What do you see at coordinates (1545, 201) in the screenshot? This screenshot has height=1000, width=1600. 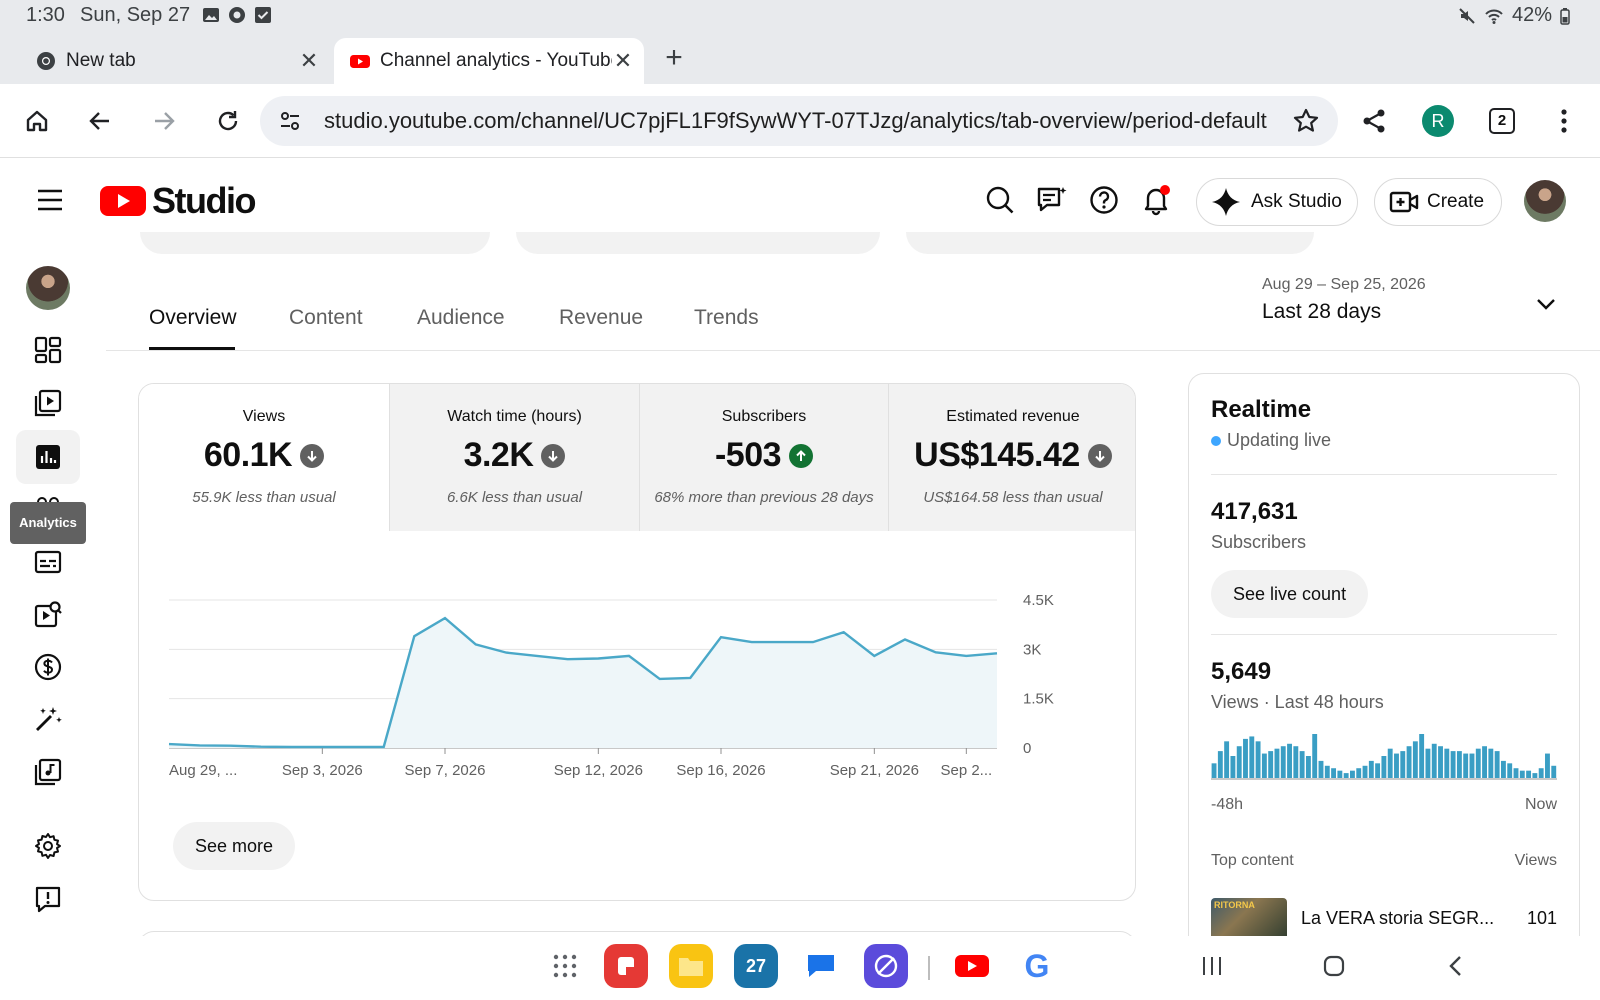 I see `account-avatar` at bounding box center [1545, 201].